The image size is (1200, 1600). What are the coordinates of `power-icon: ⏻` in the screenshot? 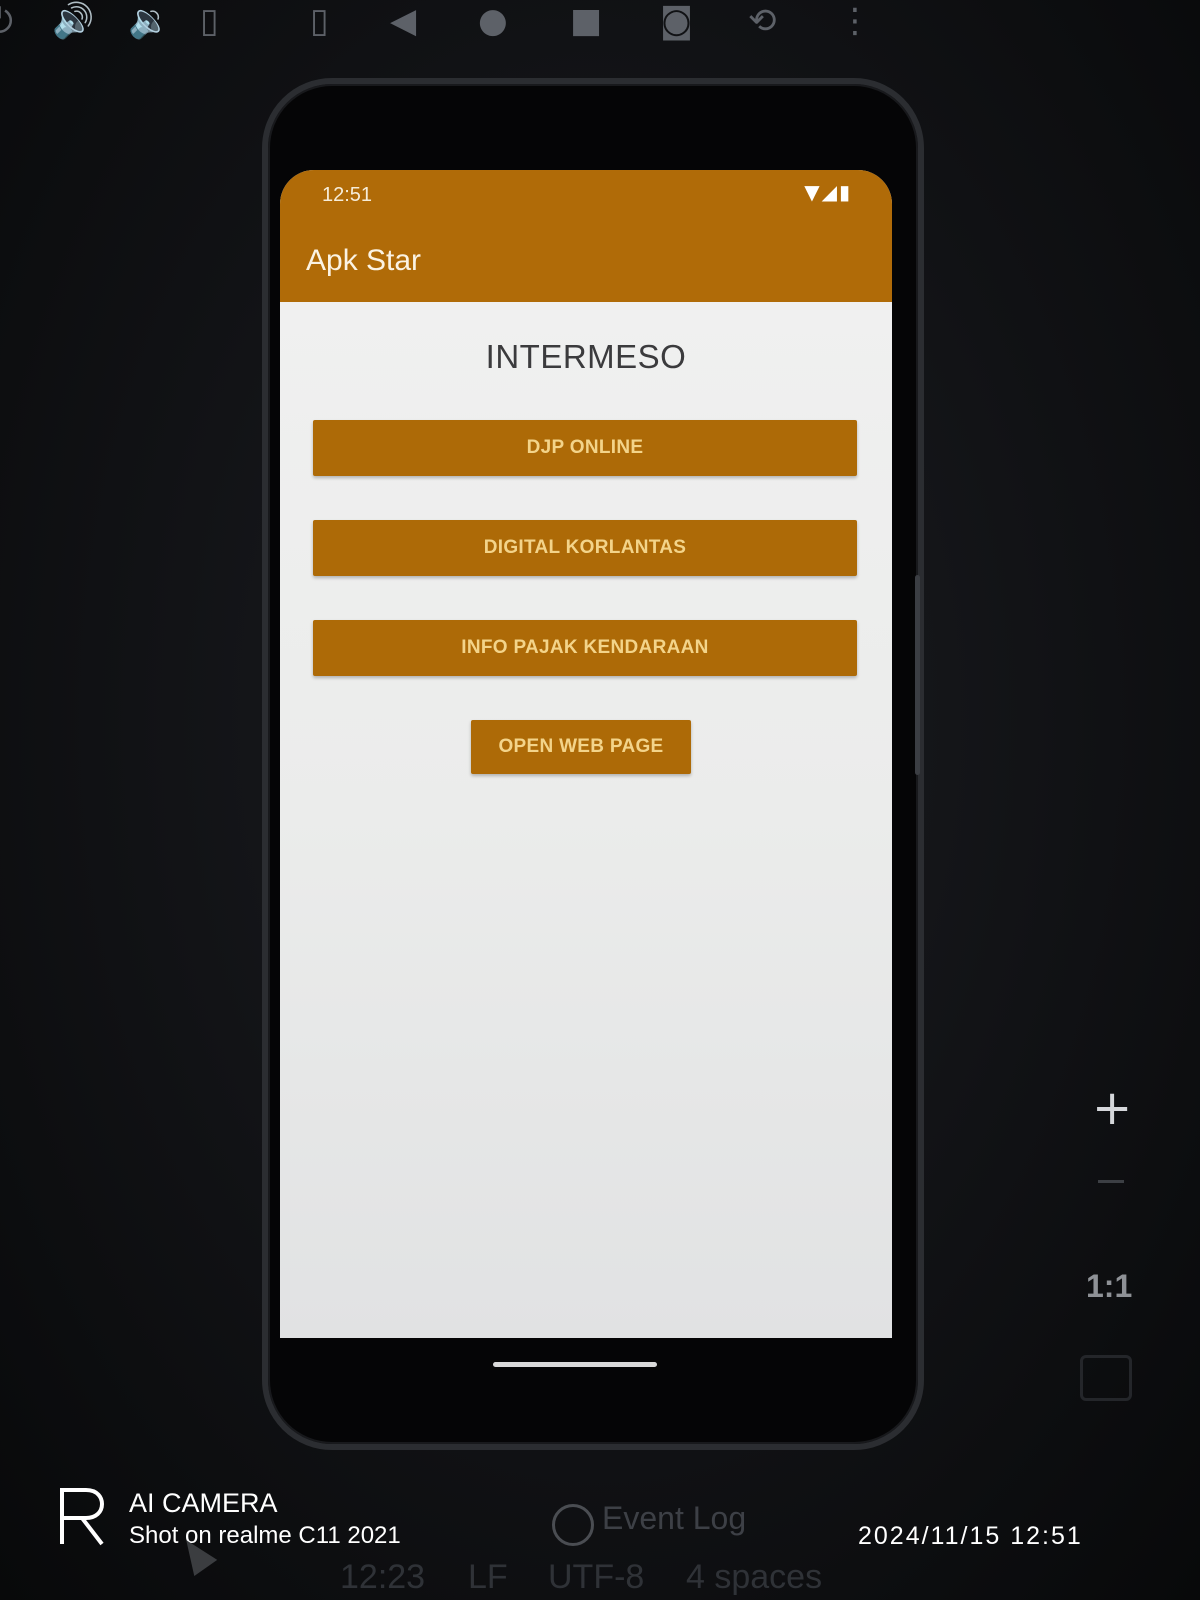 It's located at (6, 21).